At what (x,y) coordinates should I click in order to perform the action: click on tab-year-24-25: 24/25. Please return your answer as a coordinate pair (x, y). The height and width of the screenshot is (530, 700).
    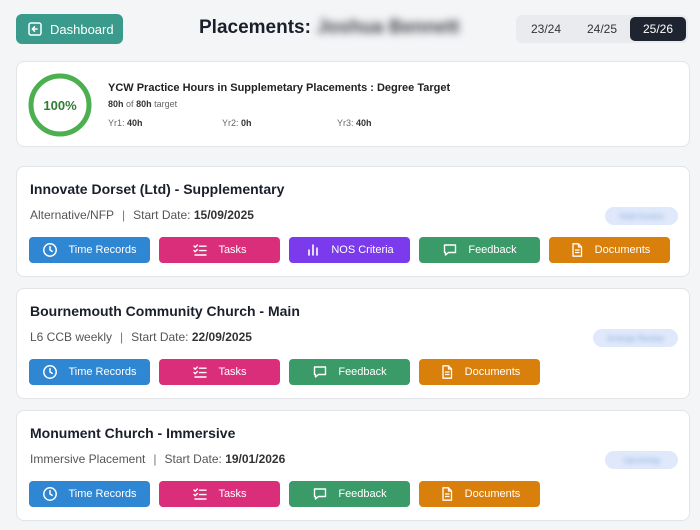
    Looking at the image, I should click on (602, 29).